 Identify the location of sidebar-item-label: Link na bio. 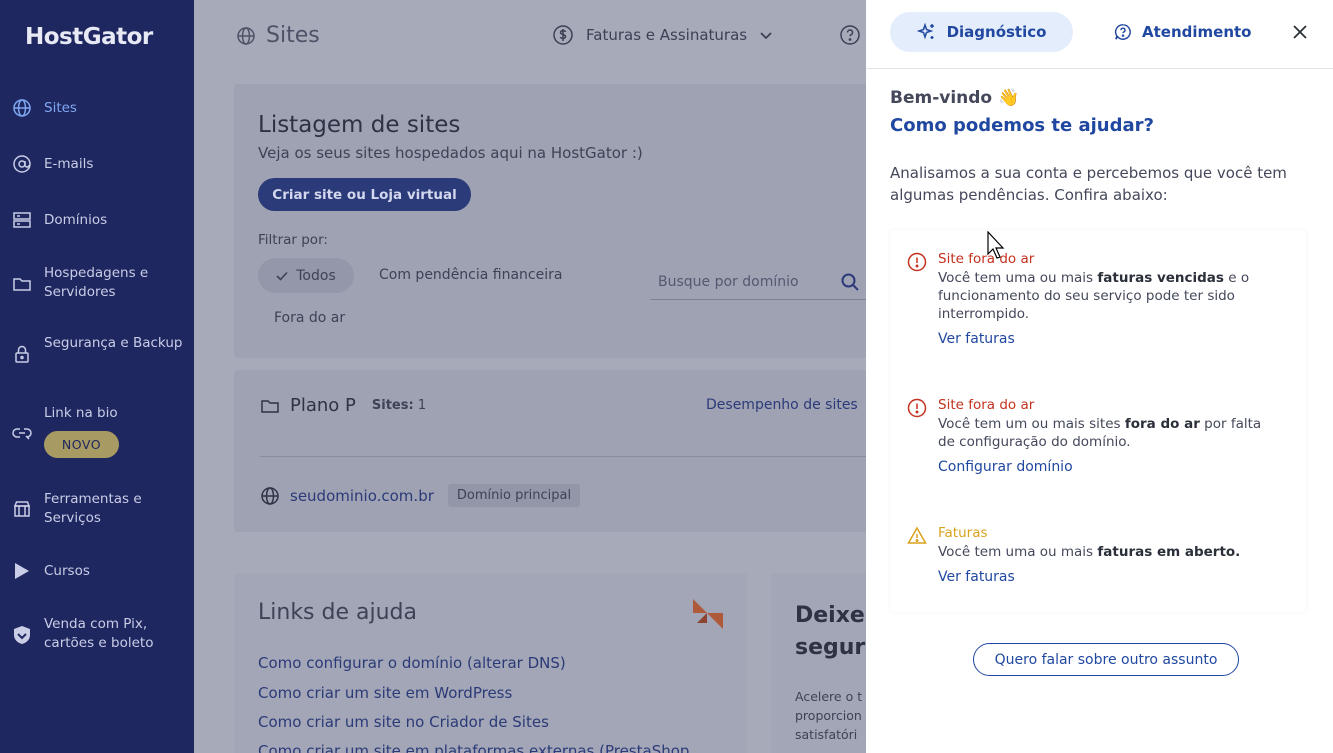
(81, 413).